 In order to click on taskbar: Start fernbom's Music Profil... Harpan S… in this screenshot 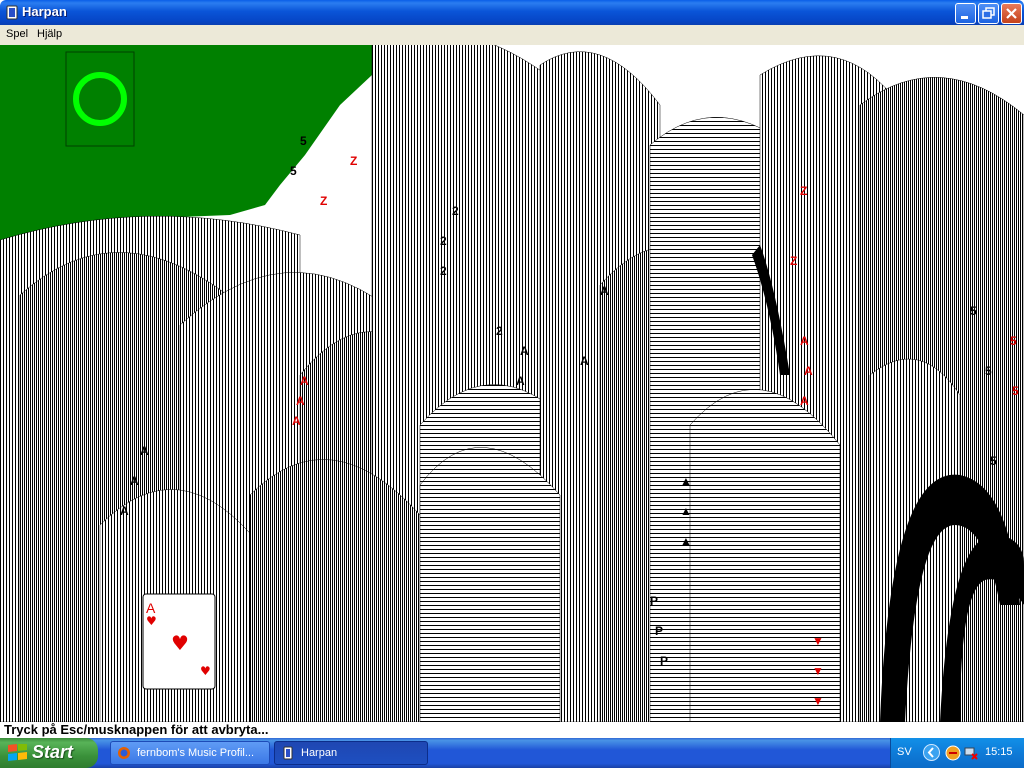, I will do `click(512, 753)`.